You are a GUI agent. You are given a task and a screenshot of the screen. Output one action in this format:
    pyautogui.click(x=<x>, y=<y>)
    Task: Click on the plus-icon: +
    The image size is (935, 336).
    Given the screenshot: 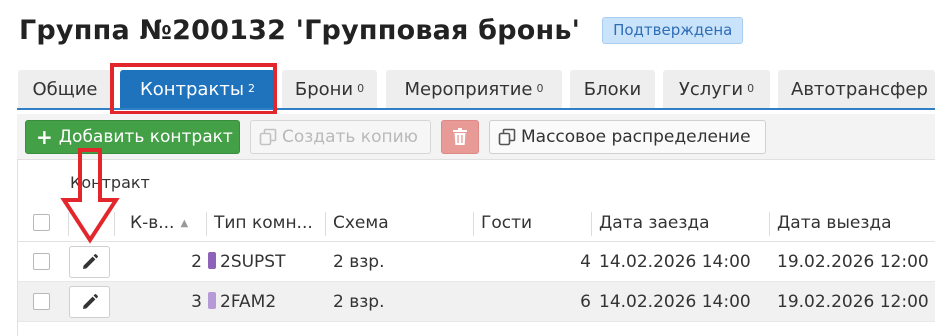 What is the action you would take?
    pyautogui.click(x=44, y=137)
    